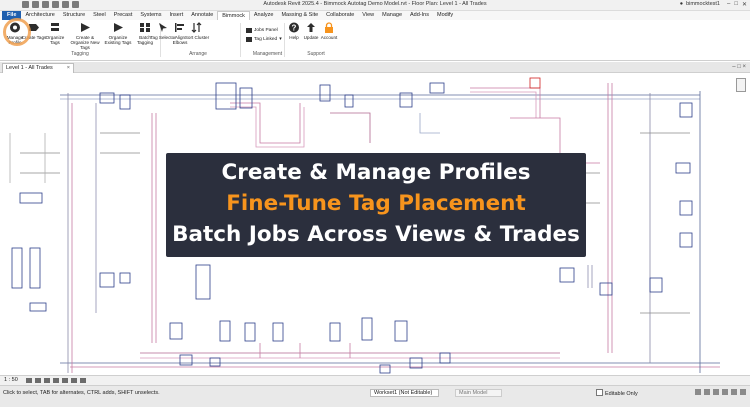  I want to click on create-organize-label: Create & Organize New Tags, so click(85, 42).